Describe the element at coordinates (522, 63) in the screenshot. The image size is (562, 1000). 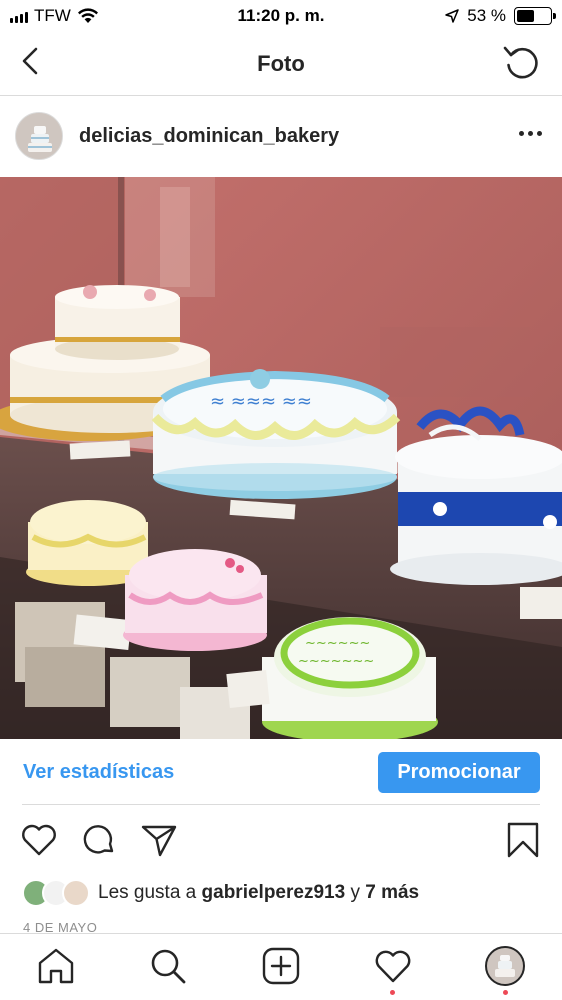
I see `refresh-icon` at that location.